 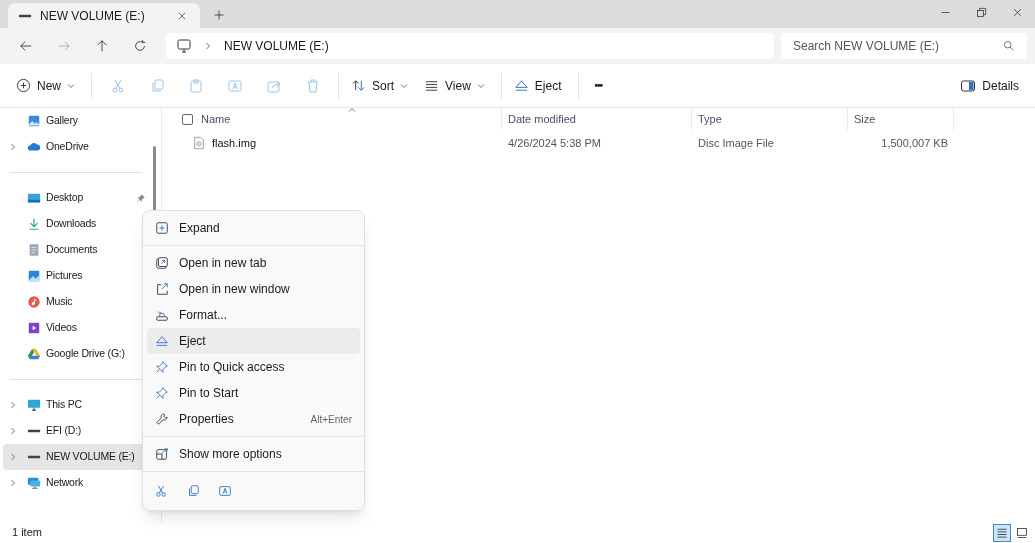 I want to click on wrench-icon, so click(x=162, y=419).